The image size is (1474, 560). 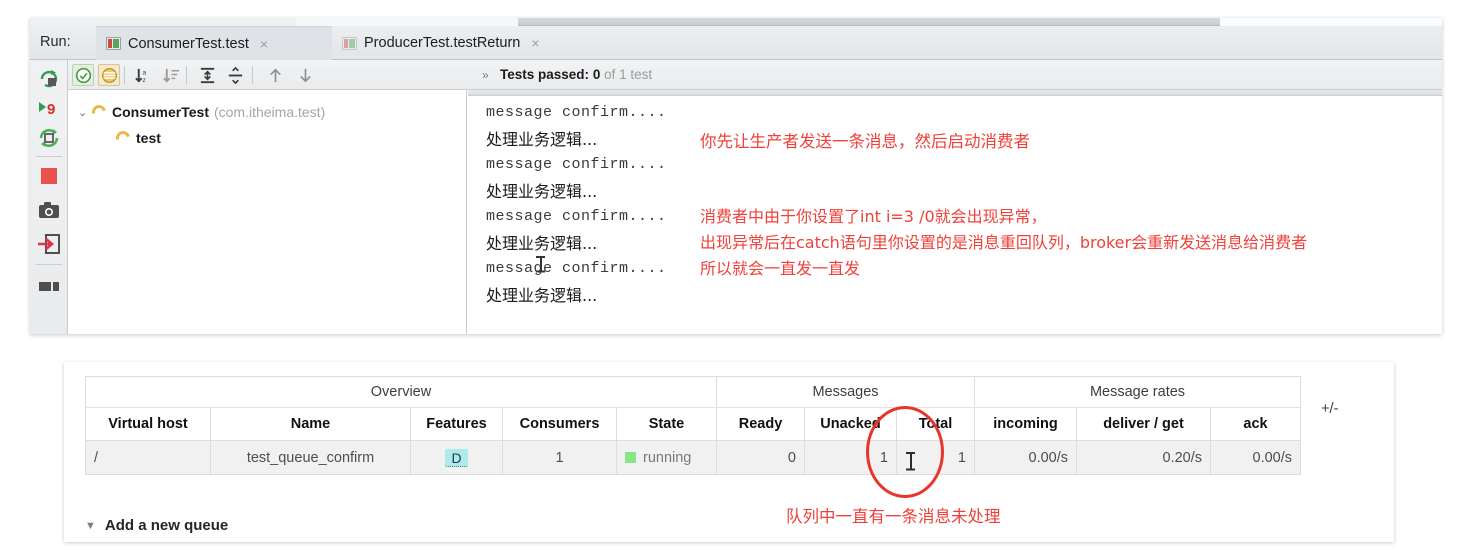 What do you see at coordinates (160, 112) in the screenshot?
I see `tree-node-label: ConsumerTest` at bounding box center [160, 112].